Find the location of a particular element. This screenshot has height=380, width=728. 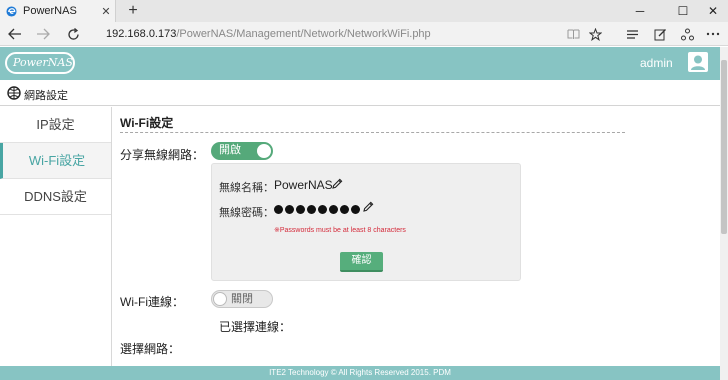

wifi-name-label: 無線名稱： is located at coordinates (246, 188).